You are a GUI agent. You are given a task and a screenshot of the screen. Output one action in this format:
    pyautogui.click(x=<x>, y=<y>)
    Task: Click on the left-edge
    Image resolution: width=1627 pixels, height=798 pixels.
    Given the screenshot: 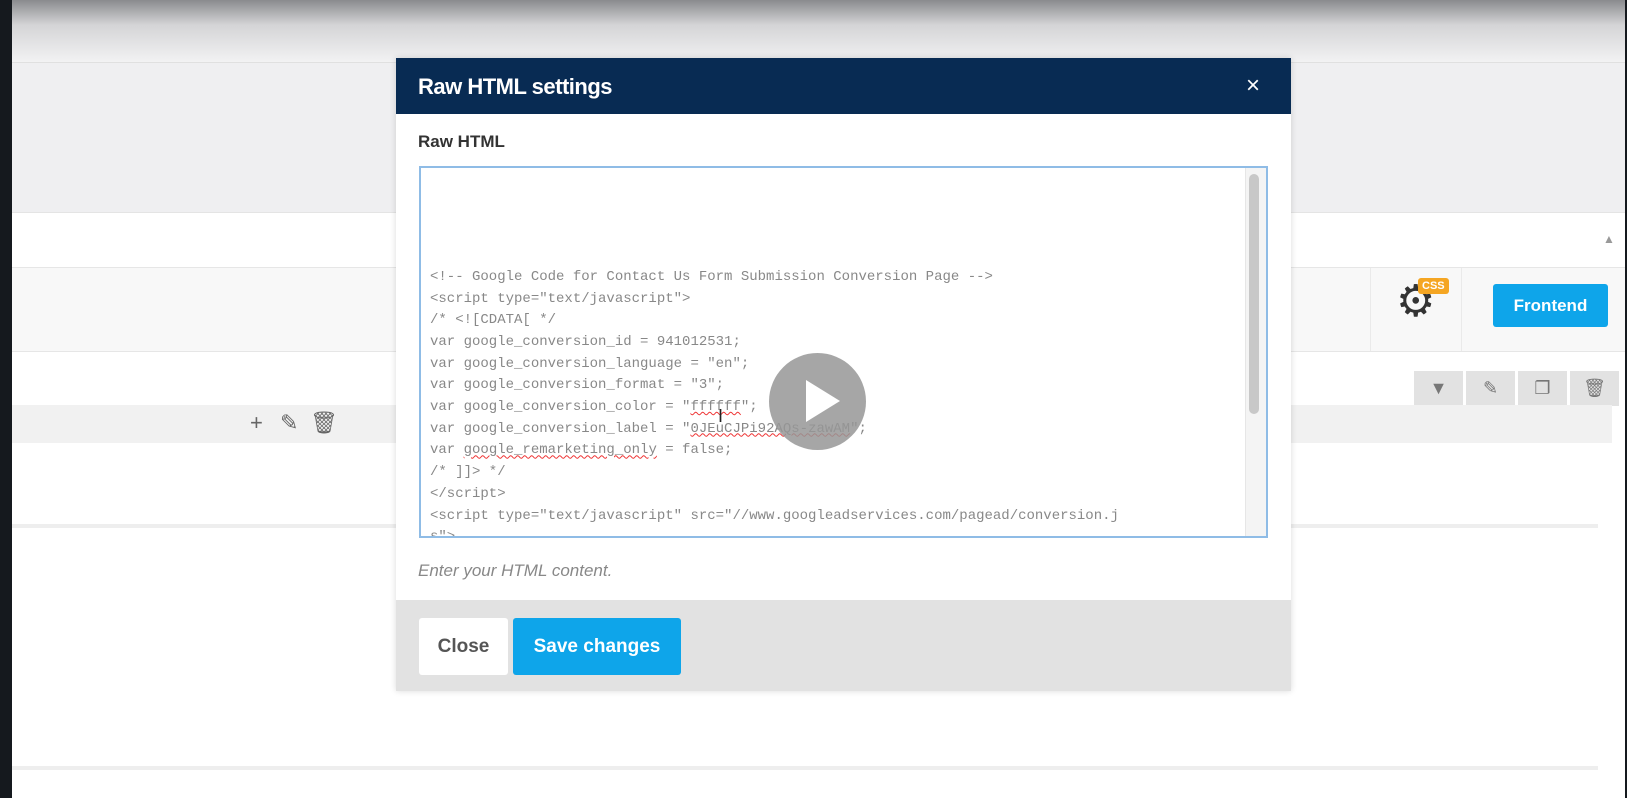 What is the action you would take?
    pyautogui.click(x=6, y=399)
    